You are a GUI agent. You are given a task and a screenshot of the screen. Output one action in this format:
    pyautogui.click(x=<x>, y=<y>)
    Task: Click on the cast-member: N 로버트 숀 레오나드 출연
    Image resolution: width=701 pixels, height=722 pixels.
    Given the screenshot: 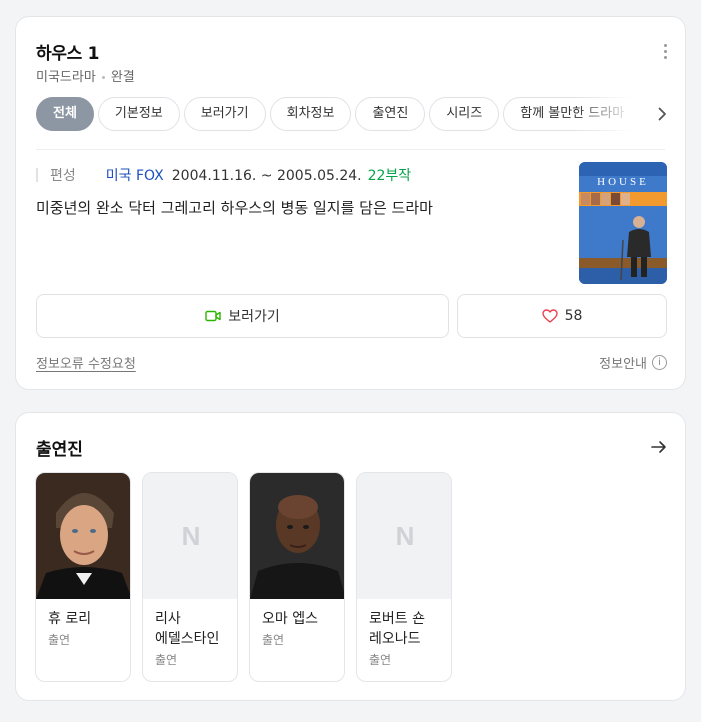 What is the action you would take?
    pyautogui.click(x=404, y=577)
    